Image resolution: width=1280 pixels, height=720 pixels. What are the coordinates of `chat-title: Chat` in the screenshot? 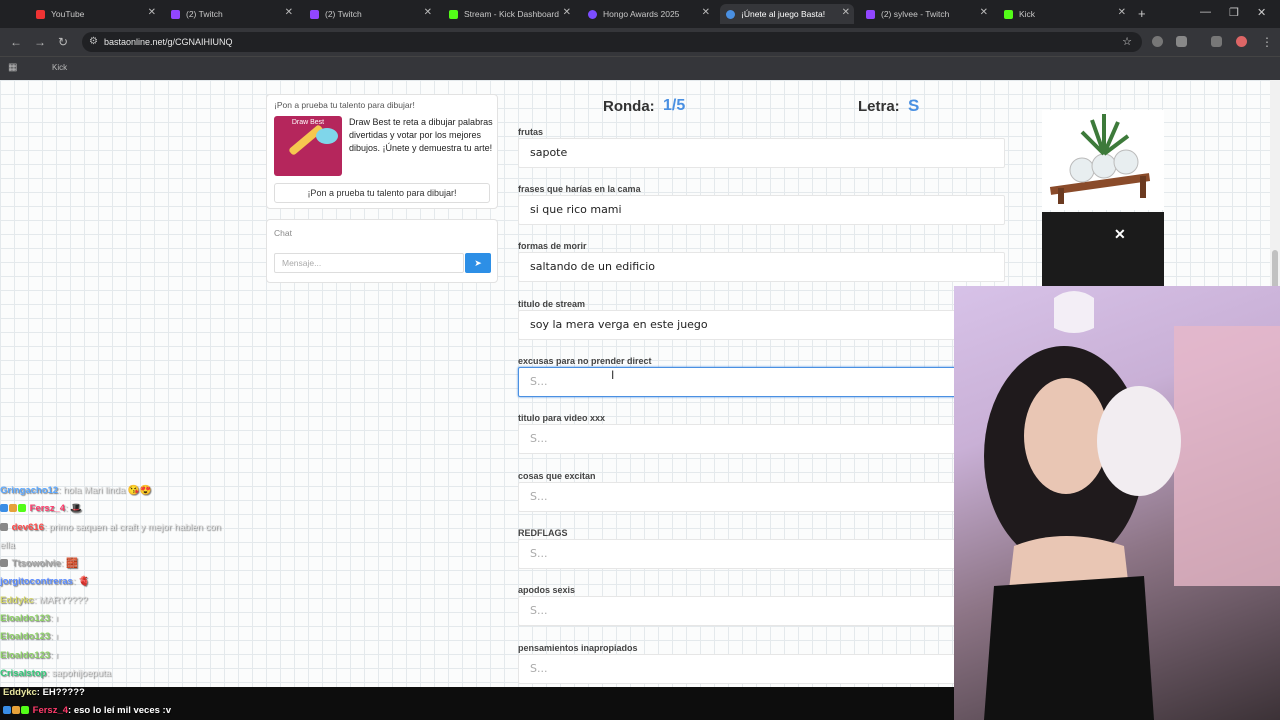 It's located at (283, 233).